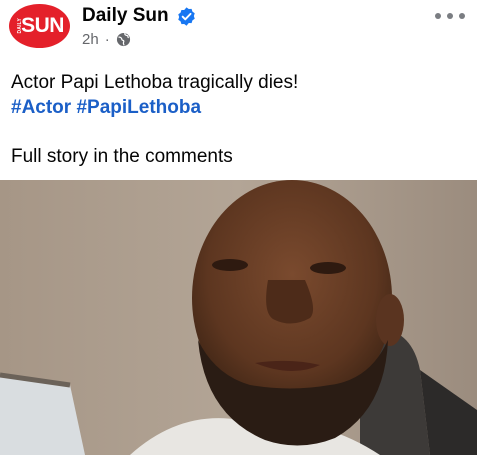  Describe the element at coordinates (20, 26) in the screenshot. I see `logo-small-text: DAILY` at that location.